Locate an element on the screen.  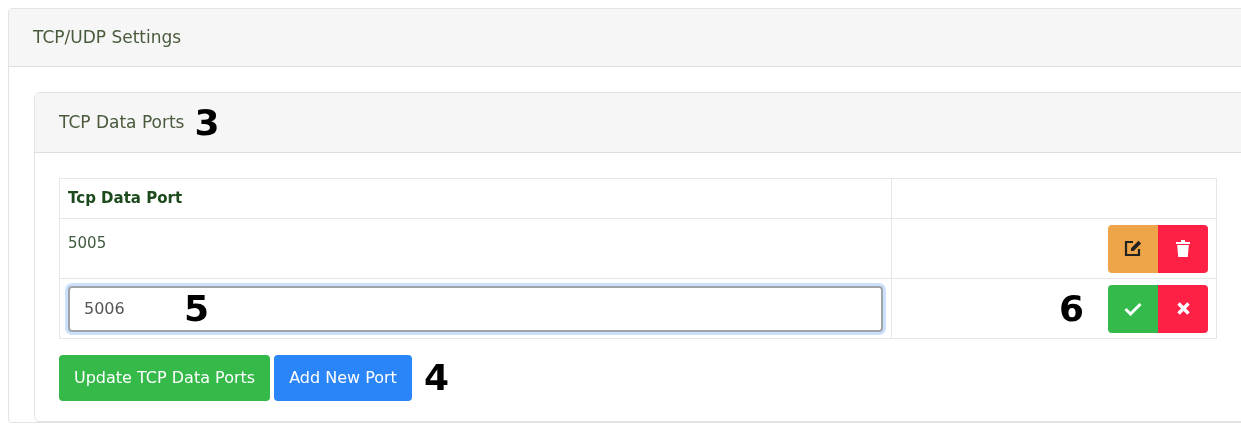
annotation-number: 4 is located at coordinates (436, 378).